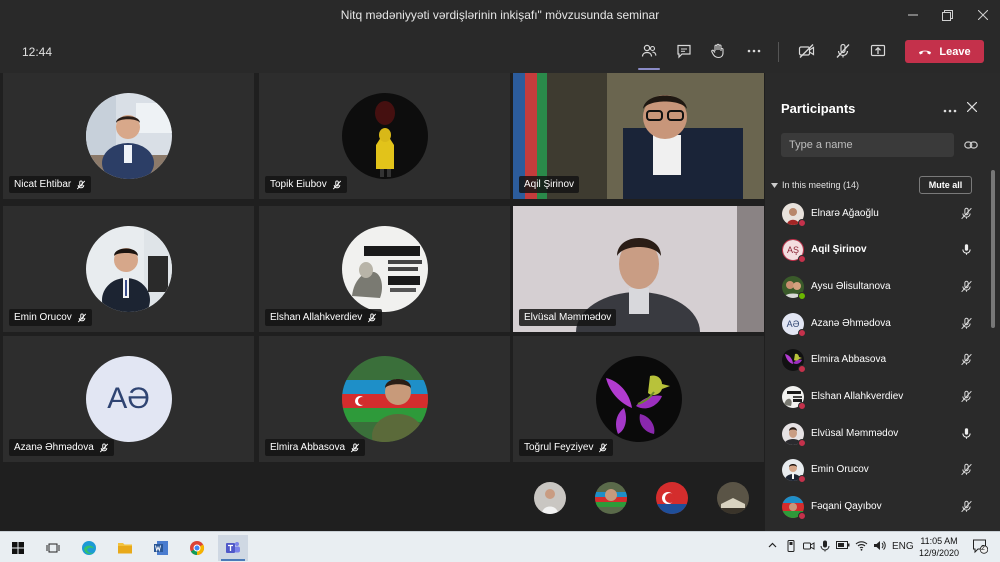 The image size is (1000, 562). What do you see at coordinates (382, 497) in the screenshot?
I see `overflow-participants-strip` at bounding box center [382, 497].